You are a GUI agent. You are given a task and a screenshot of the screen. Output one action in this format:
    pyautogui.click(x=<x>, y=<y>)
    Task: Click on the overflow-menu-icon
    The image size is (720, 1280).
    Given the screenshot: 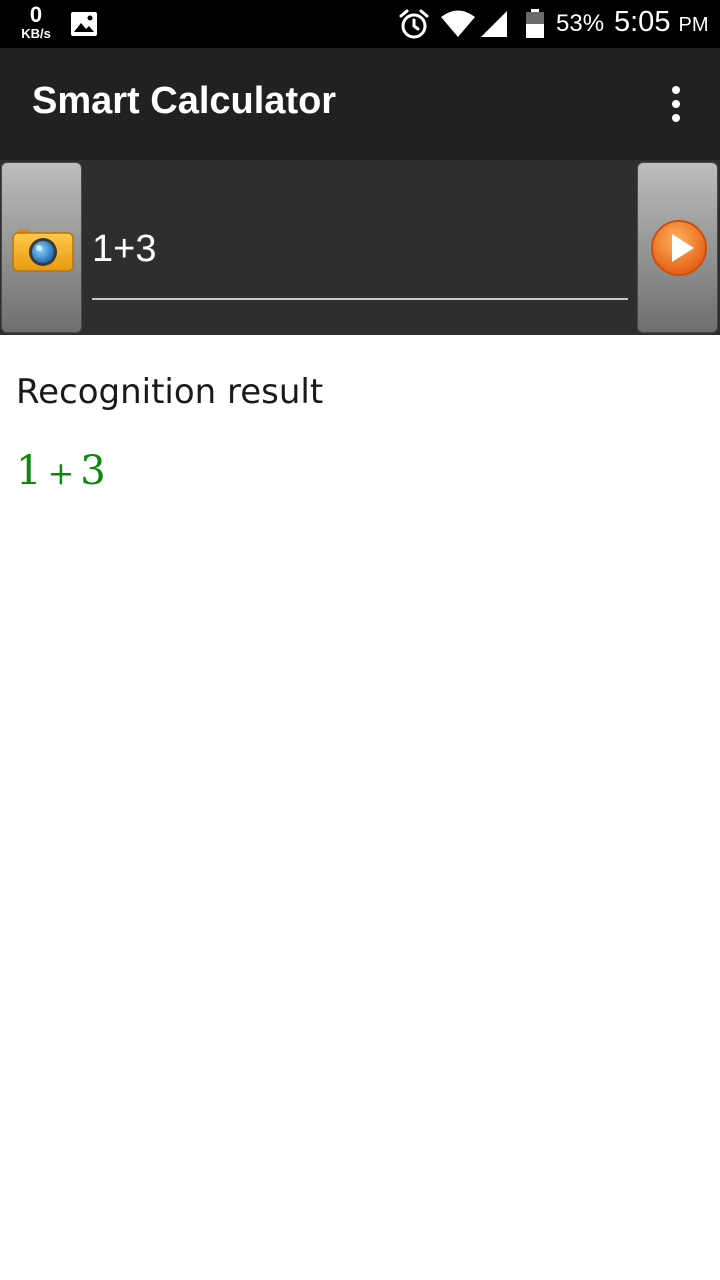 What is the action you would take?
    pyautogui.click(x=676, y=104)
    